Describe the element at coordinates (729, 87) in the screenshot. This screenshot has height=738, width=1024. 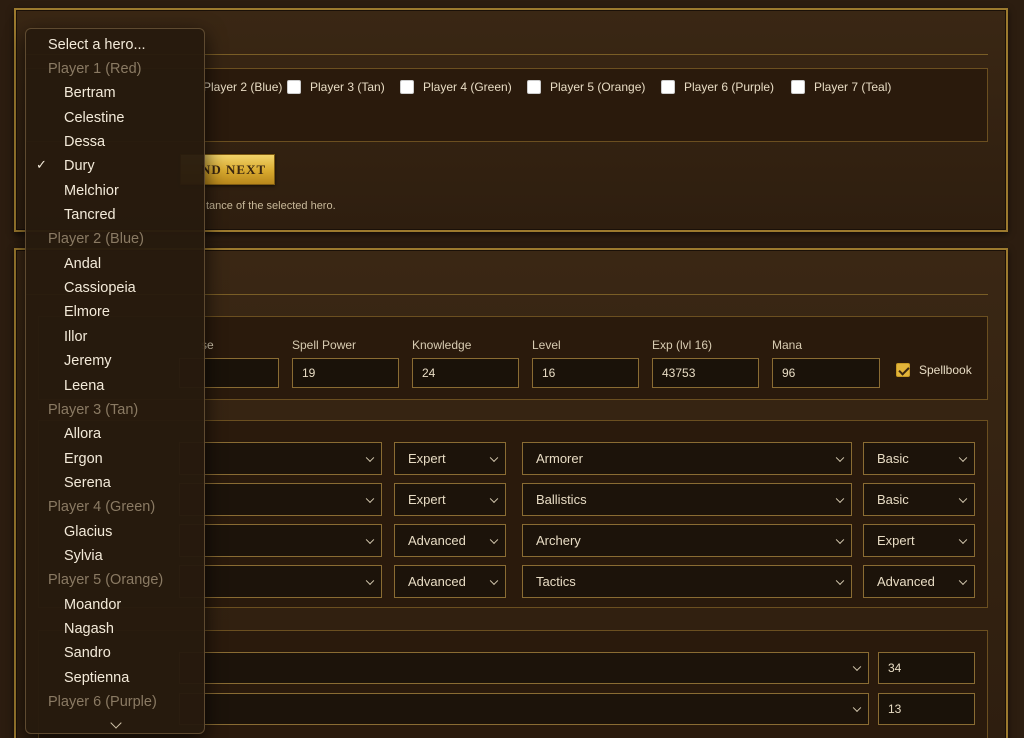
I see `player-6-label: Player 6 (Purple)` at that location.